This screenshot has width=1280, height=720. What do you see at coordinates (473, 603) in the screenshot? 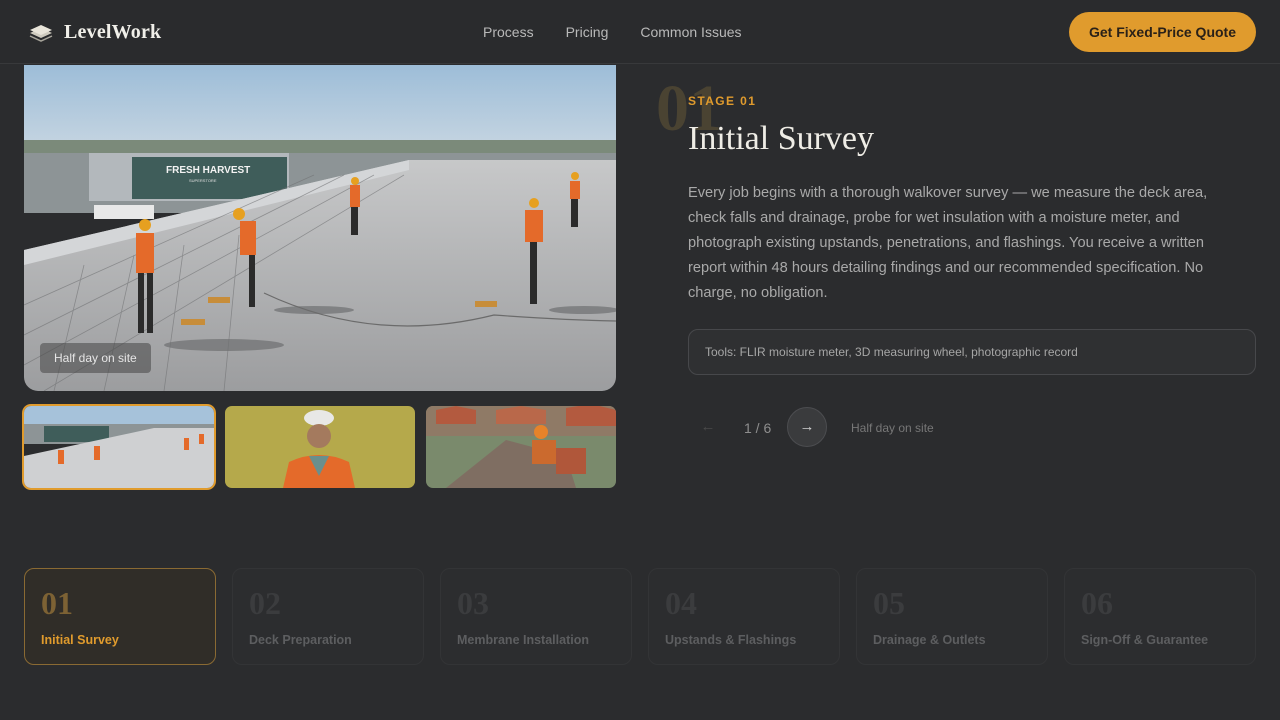
I see `stage-card-number: 03` at bounding box center [473, 603].